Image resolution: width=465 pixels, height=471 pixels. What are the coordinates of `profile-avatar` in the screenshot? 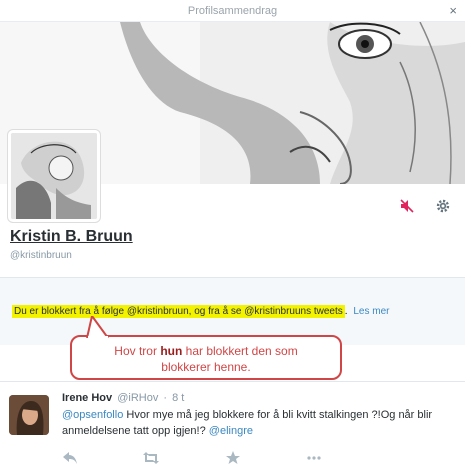 It's located at (54, 176).